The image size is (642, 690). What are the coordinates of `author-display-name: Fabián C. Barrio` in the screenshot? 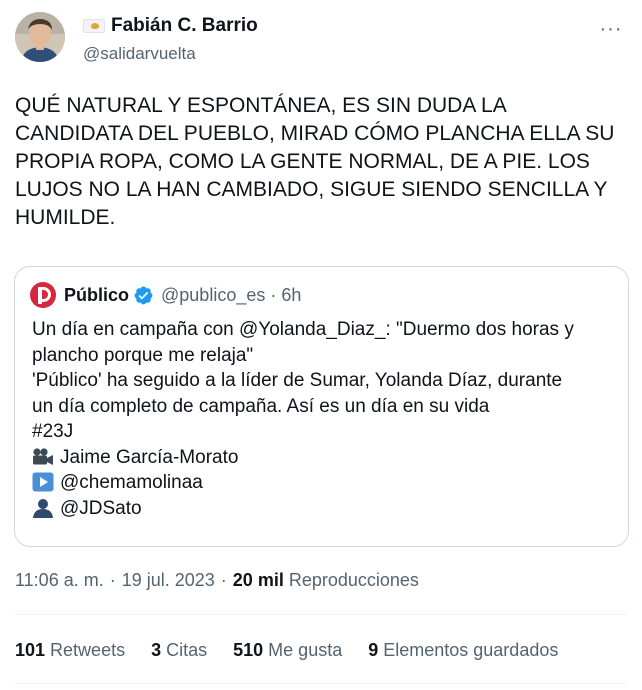 It's located at (184, 26).